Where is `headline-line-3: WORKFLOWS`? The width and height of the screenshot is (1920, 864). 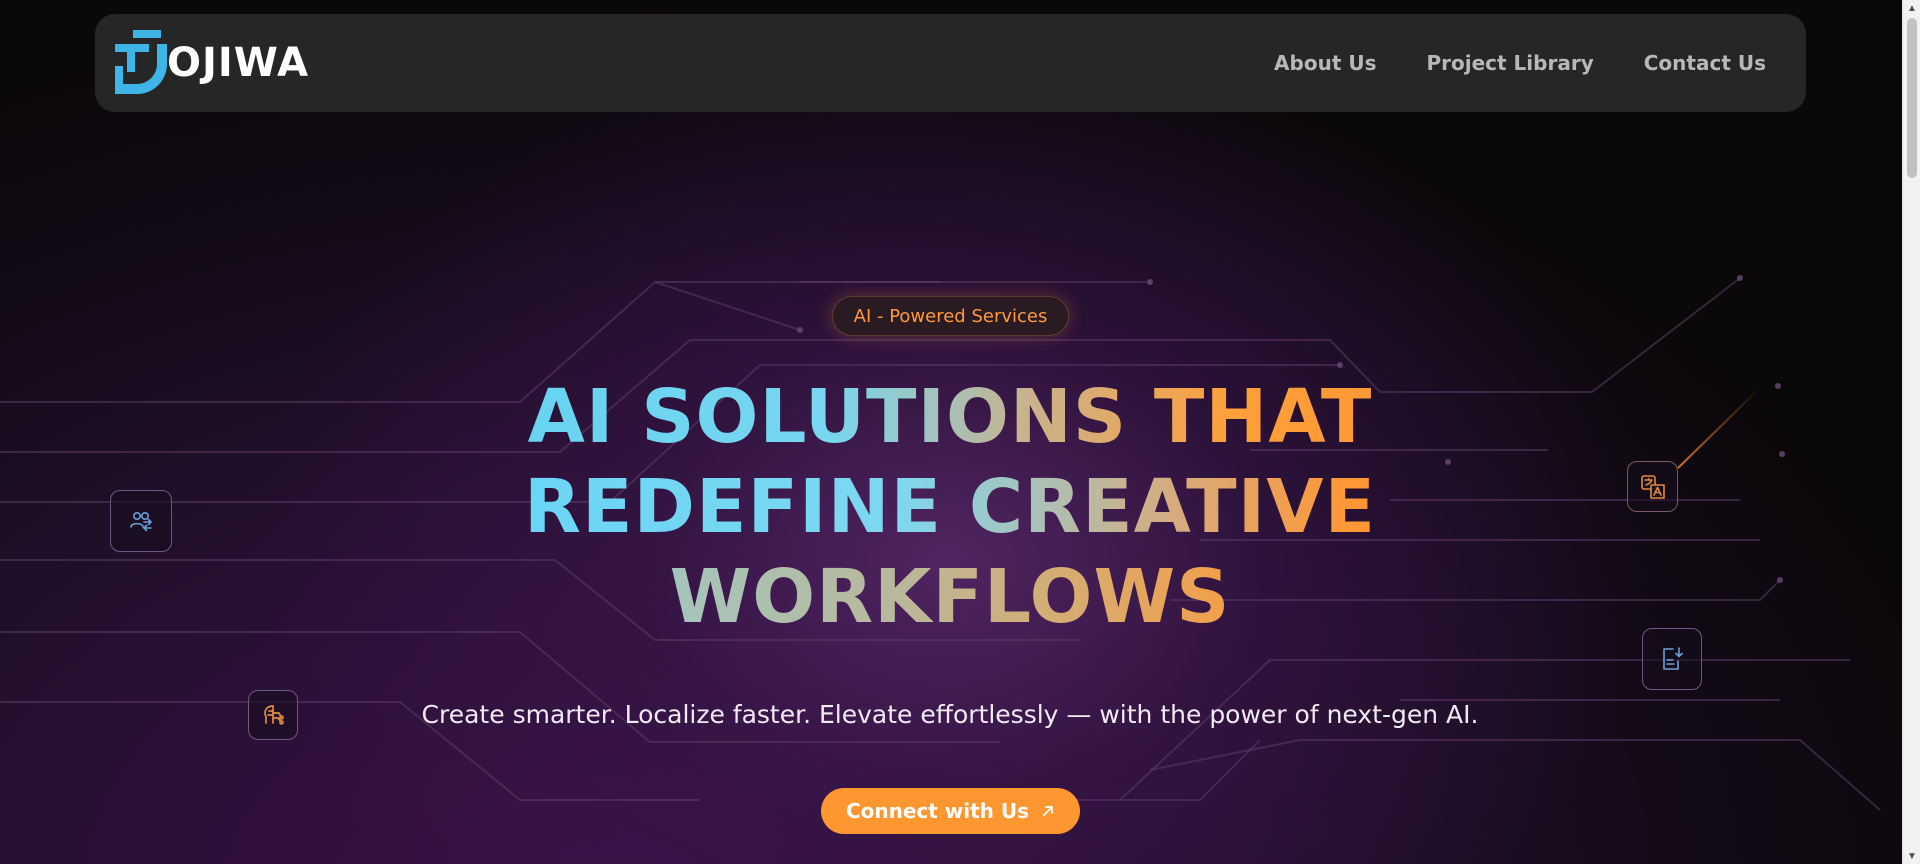 headline-line-3: WORKFLOWS is located at coordinates (950, 597).